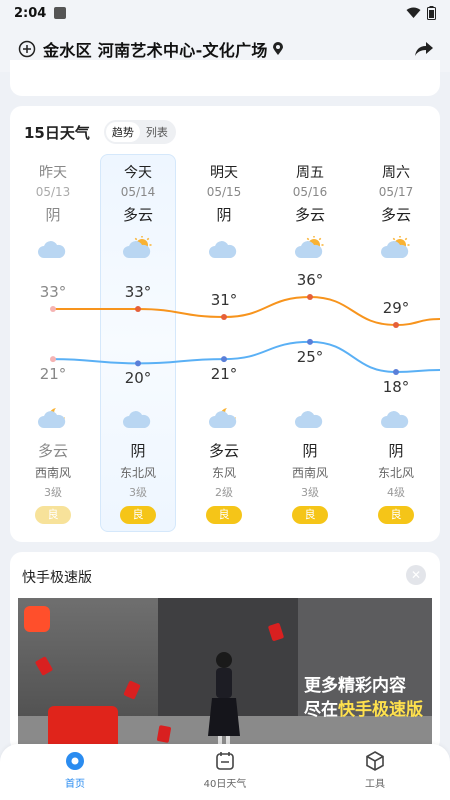 Image resolution: width=450 pixels, height=800 pixels. I want to click on day-name: 周五, so click(310, 173).